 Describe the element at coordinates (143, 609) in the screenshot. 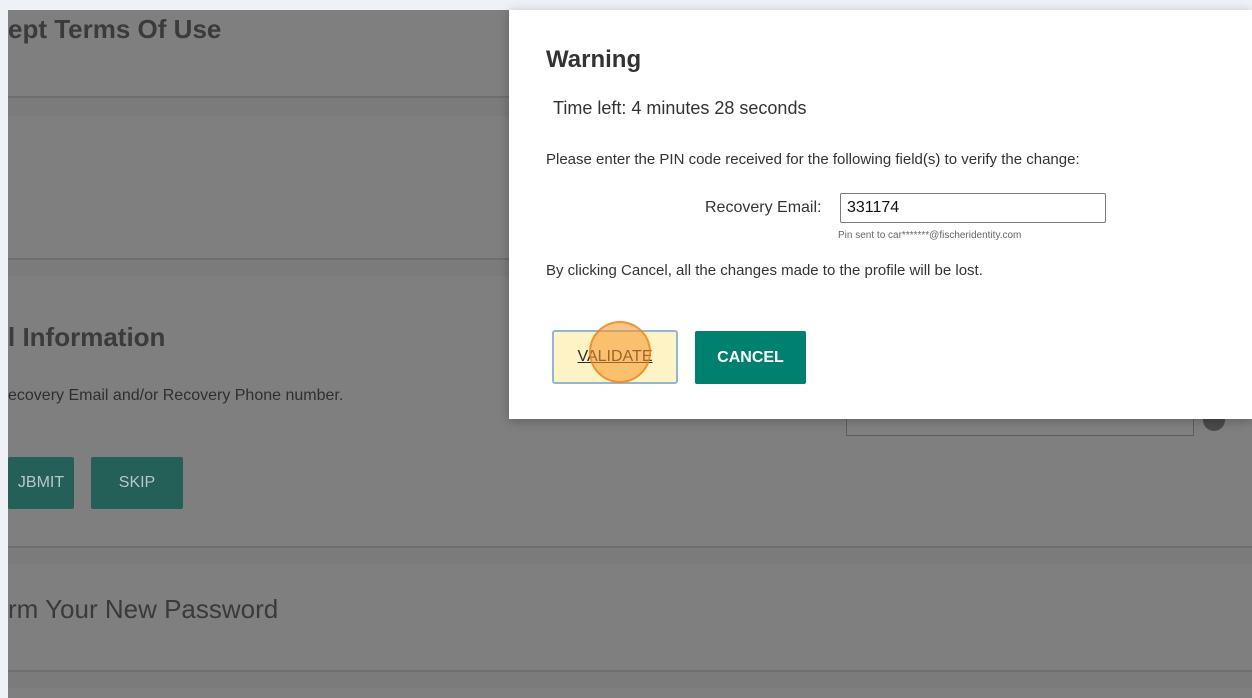

I see `confirm-password-title: rm Your New Password` at that location.